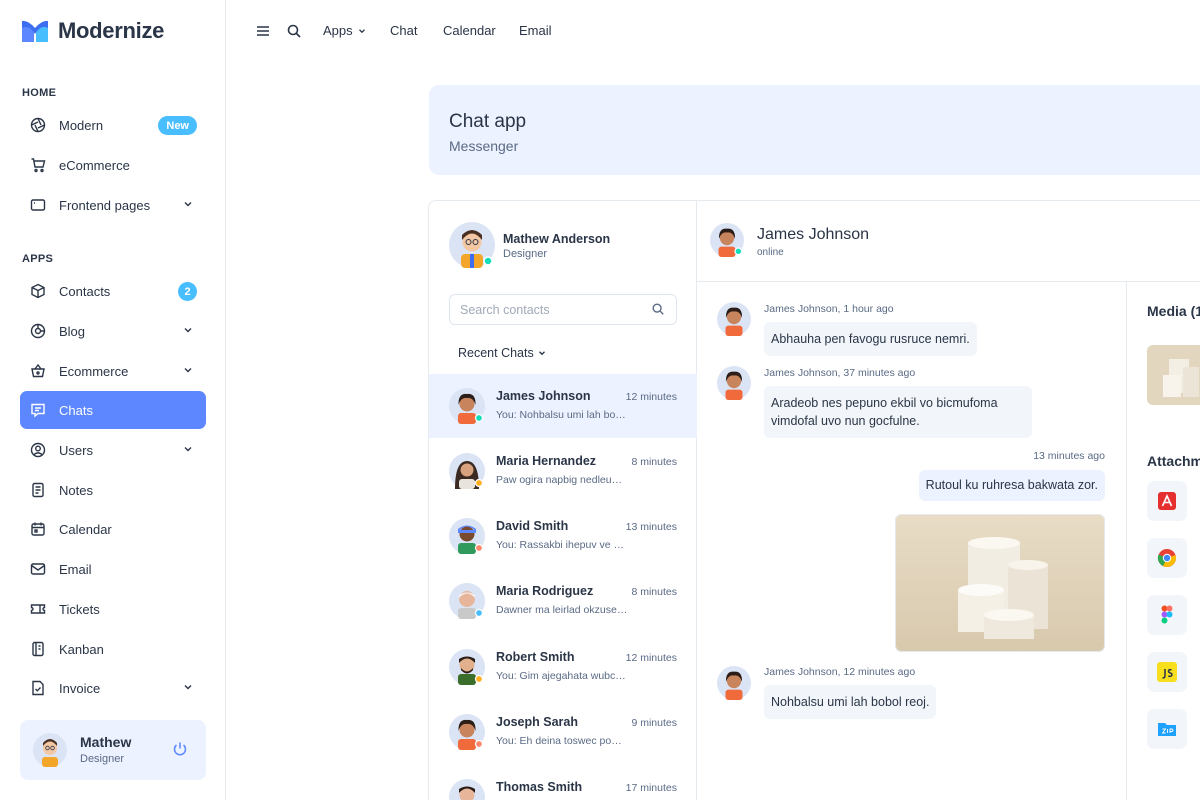 The image size is (1200, 800). I want to click on media-panel: Media (1 Attachm, so click(1163, 541).